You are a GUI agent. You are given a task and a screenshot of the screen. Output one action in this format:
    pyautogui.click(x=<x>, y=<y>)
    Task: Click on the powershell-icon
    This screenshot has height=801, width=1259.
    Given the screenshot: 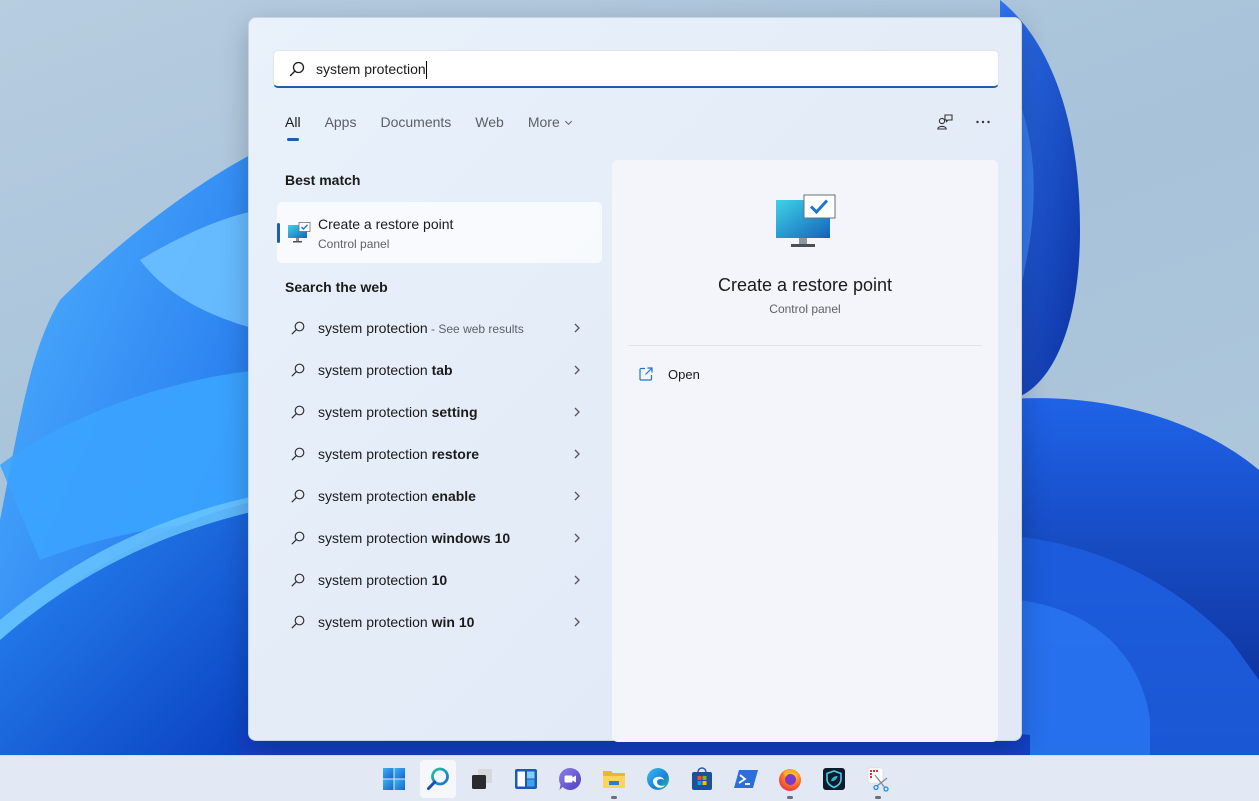 What is the action you would take?
    pyautogui.click(x=746, y=779)
    